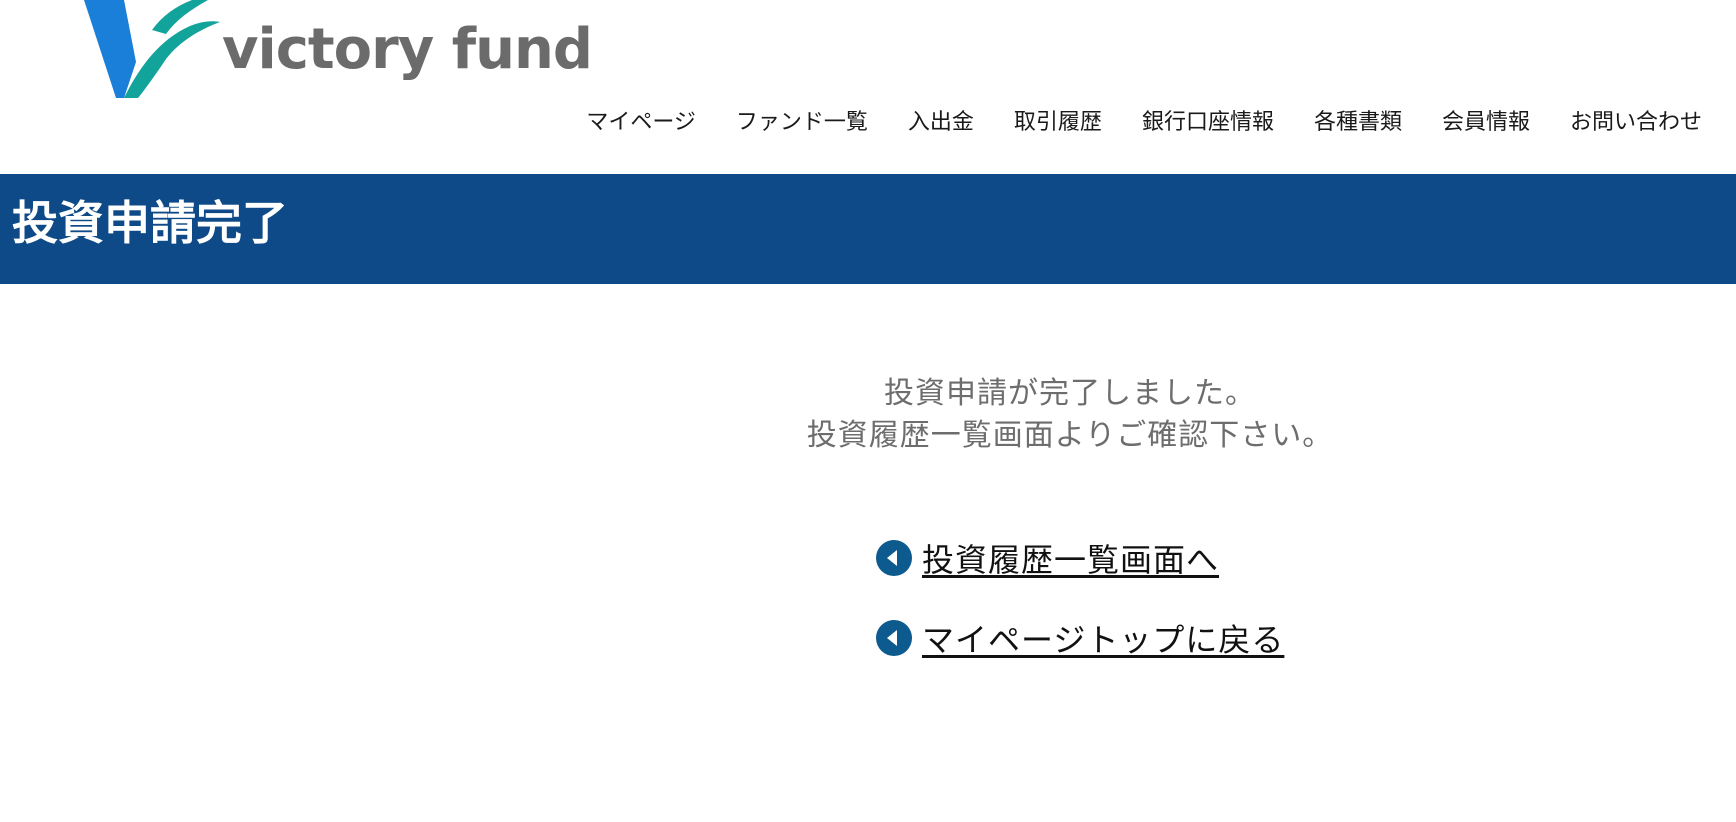  I want to click on mypage-top-link: マイページトップに戻る, so click(1080, 638).